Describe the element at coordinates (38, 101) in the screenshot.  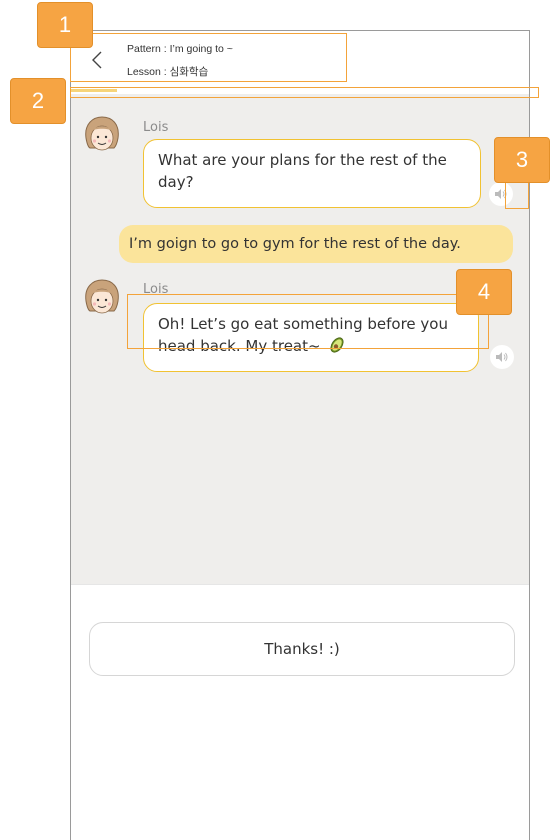
I see `annotation-badge-2: 2` at that location.